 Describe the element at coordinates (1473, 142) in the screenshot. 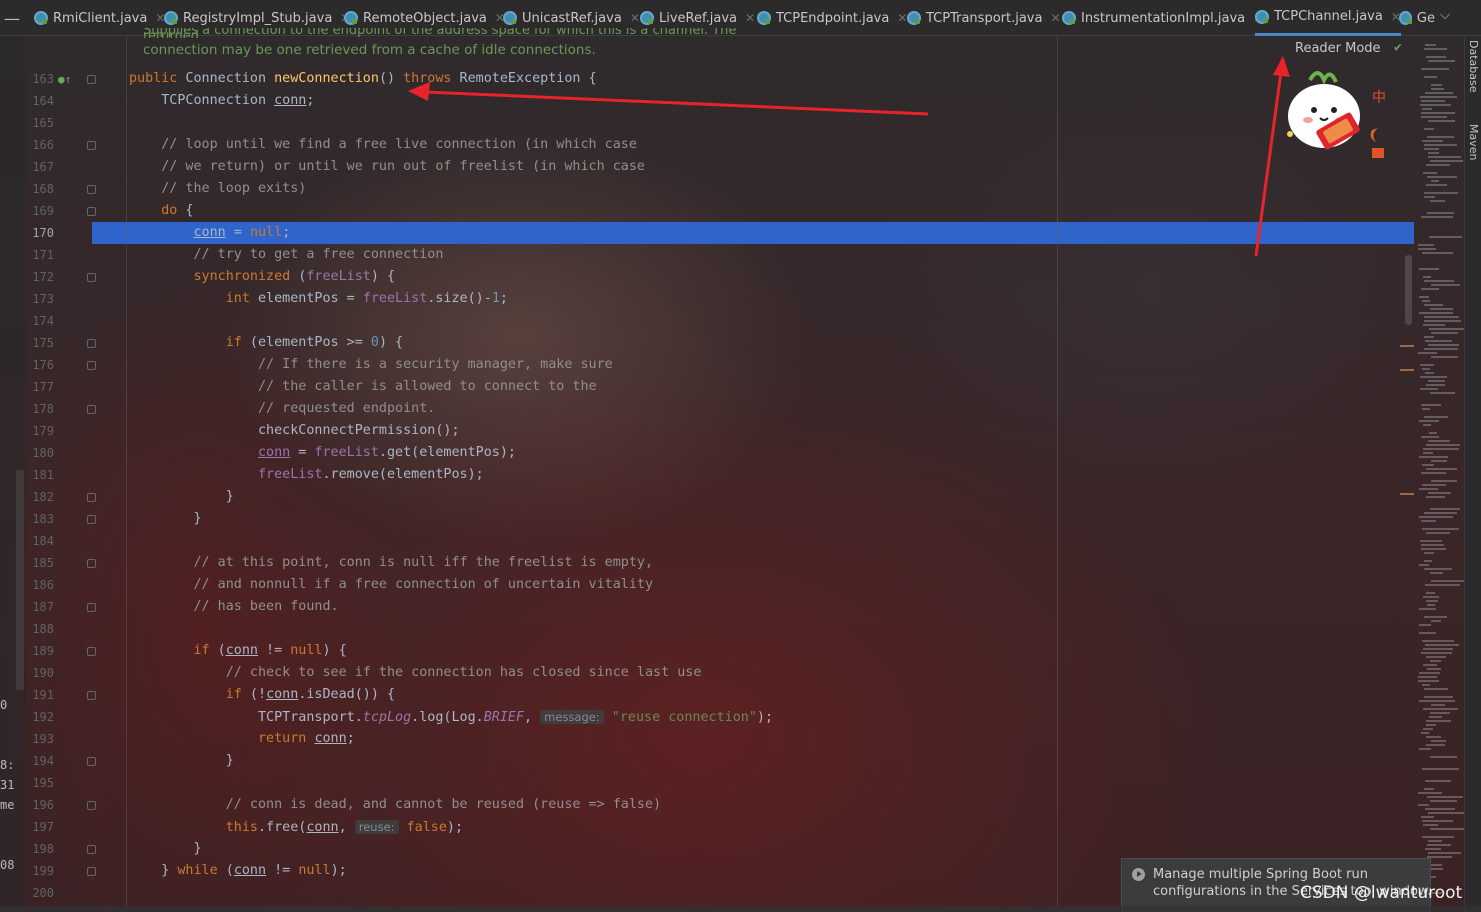

I see `tool-window-maven: Maven` at that location.